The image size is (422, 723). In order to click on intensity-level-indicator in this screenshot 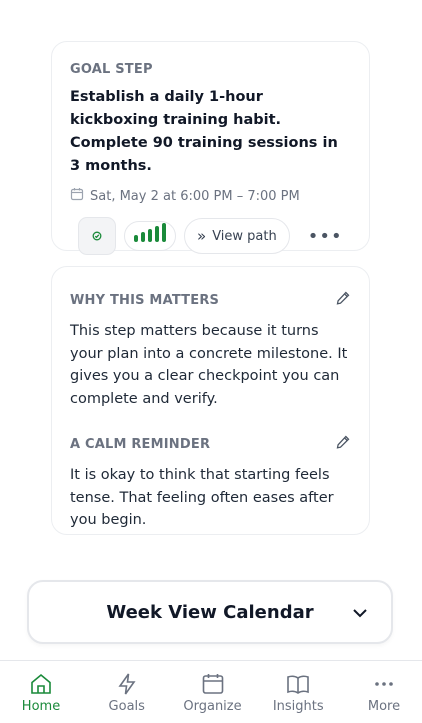, I will do `click(150, 236)`.